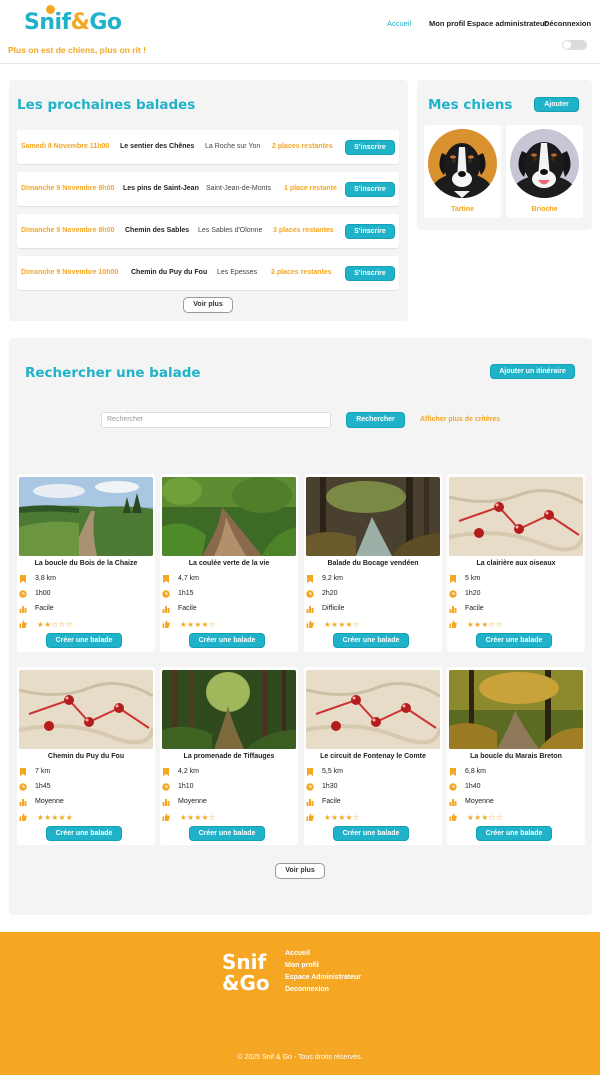 The image size is (600, 1075). I want to click on walk-card-distance-value: 4,7 km, so click(189, 578).